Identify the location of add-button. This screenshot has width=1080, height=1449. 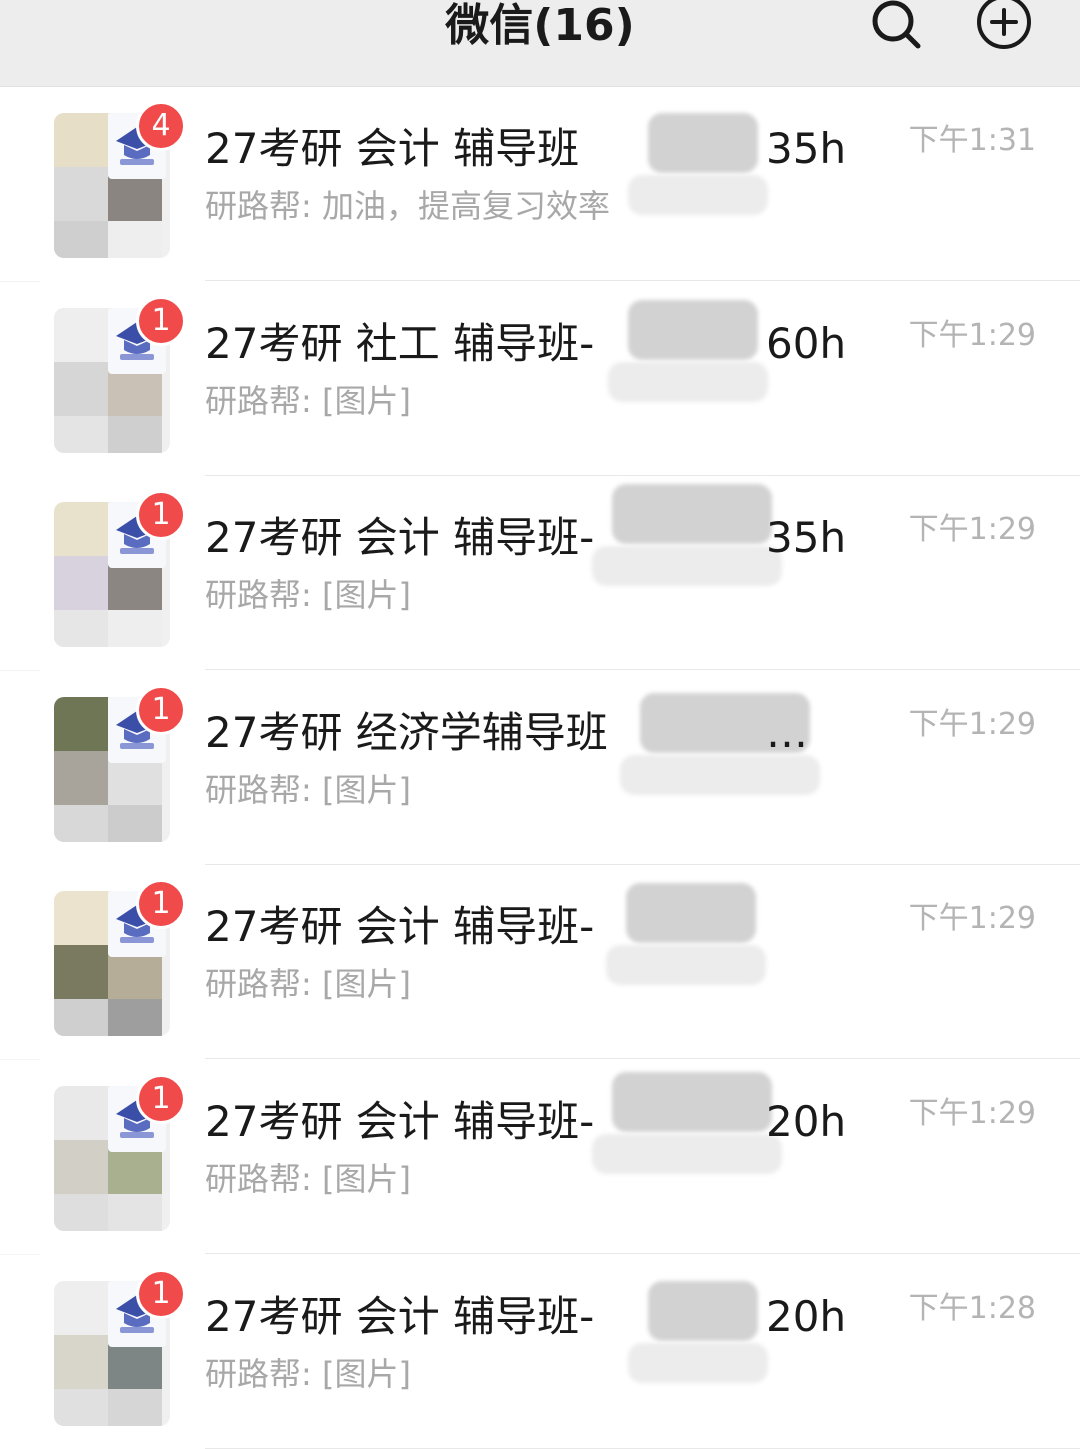
(1004, 26).